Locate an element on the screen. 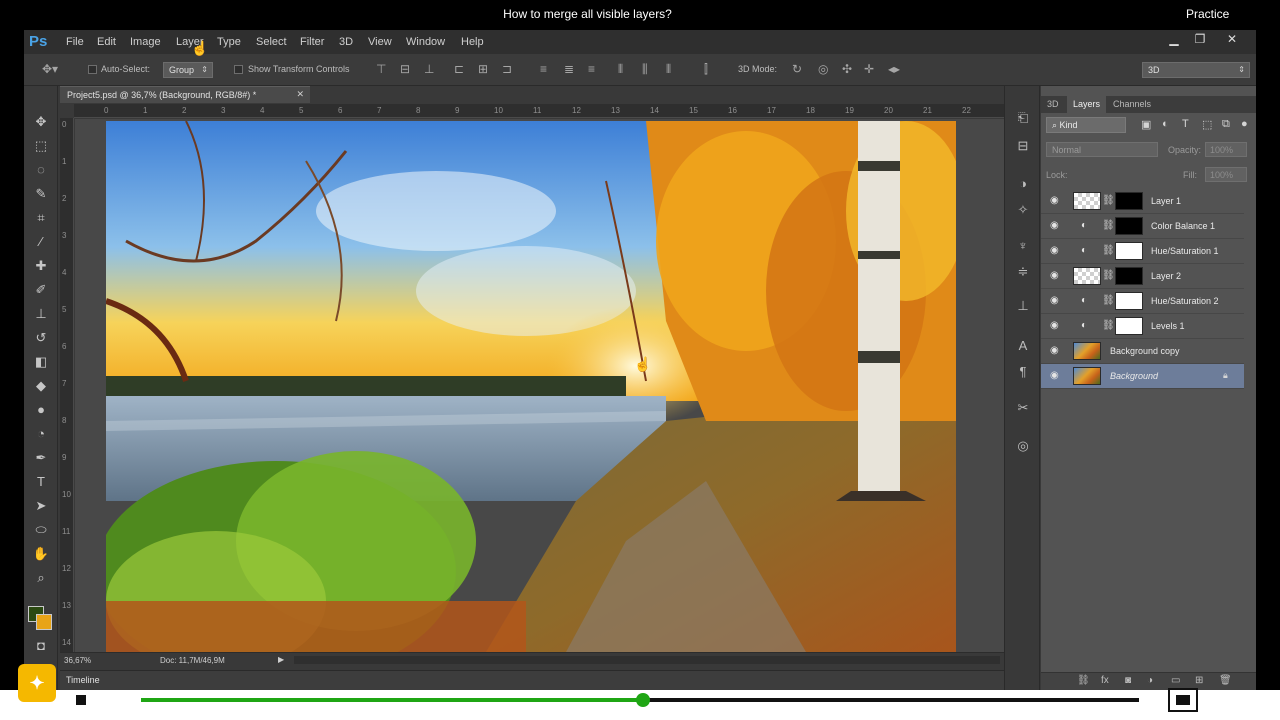 The image size is (1280, 720). path-selection-tool-icon: ➤ is located at coordinates (41, 506).